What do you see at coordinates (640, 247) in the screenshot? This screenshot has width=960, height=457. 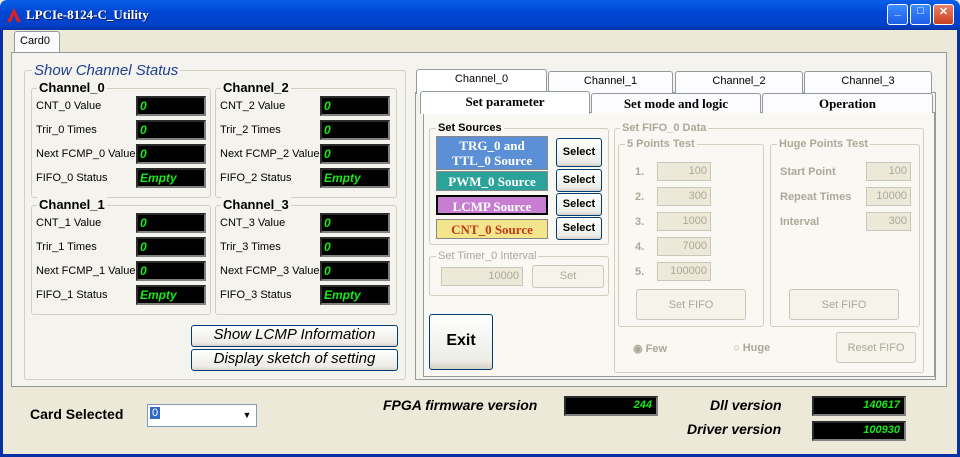 I see `point-number: 4.` at bounding box center [640, 247].